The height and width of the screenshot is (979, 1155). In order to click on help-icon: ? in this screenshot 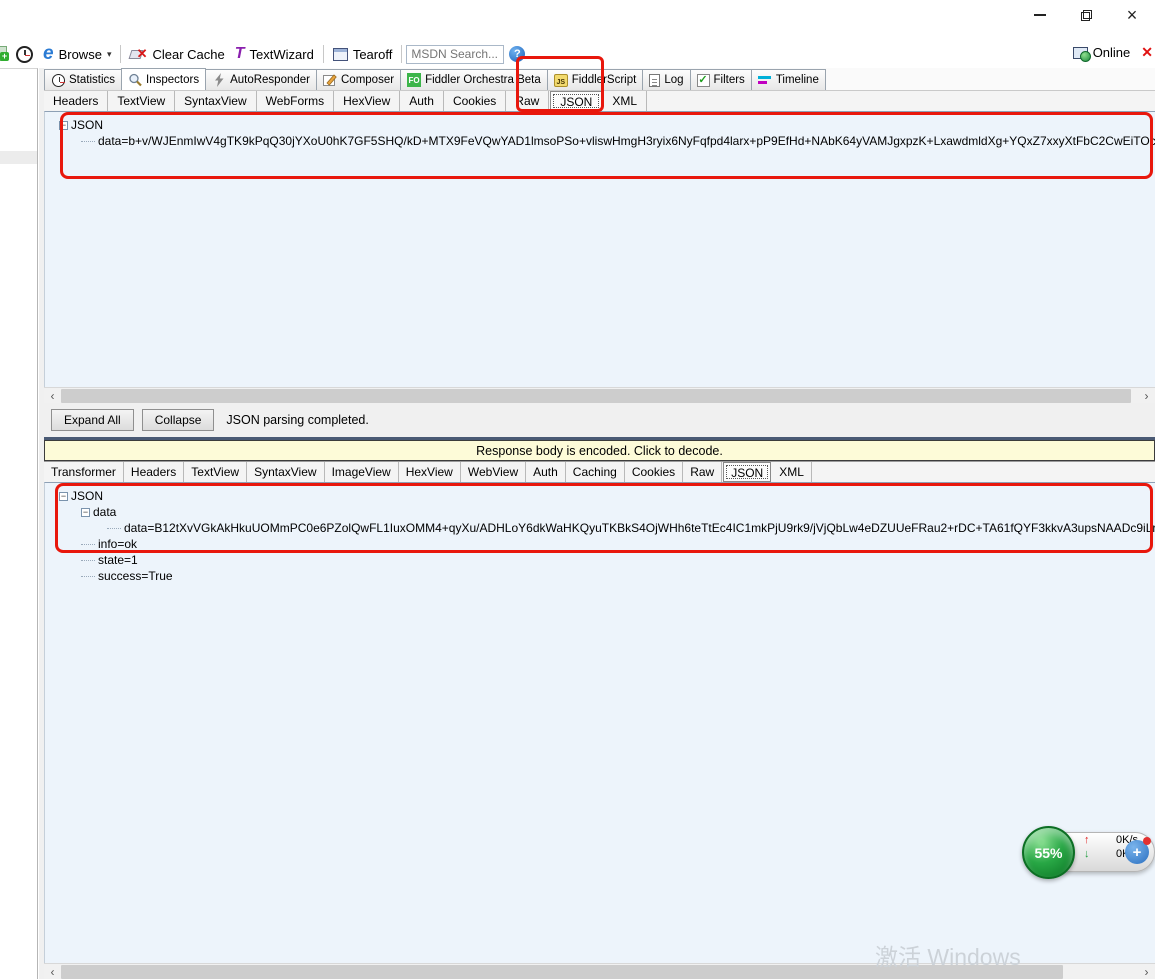, I will do `click(517, 54)`.